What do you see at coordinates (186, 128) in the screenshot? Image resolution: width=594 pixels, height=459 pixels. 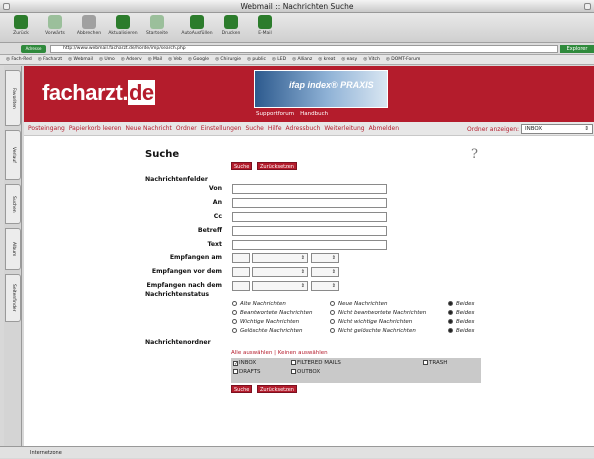 I see `nav-link: Ordner` at bounding box center [186, 128].